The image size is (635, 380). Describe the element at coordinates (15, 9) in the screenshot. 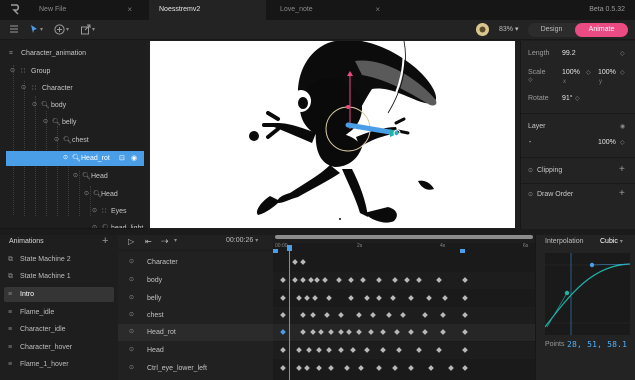

I see `app-logo-icon` at that location.